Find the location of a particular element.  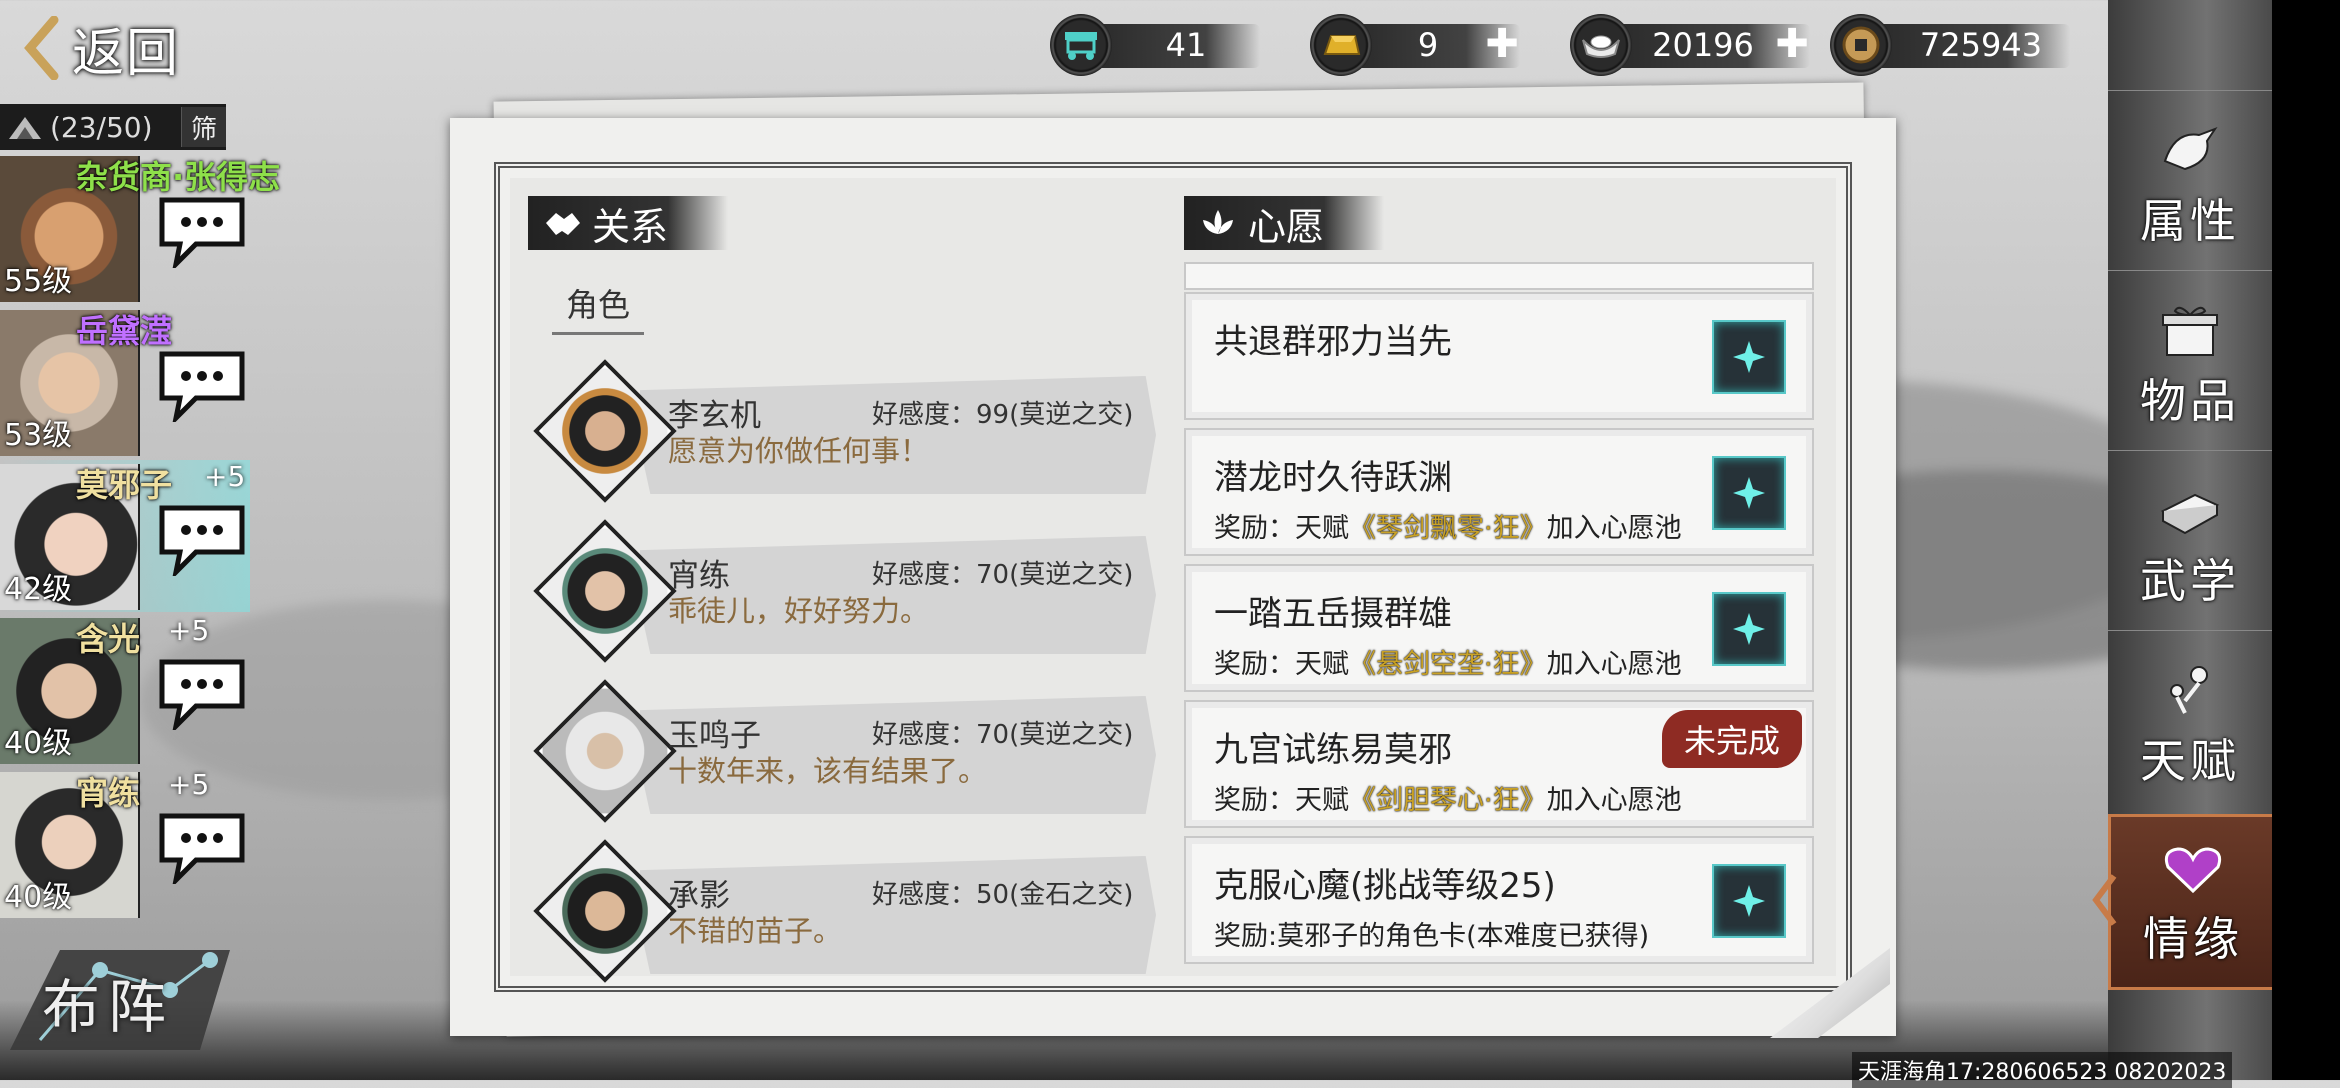

watermark: 天涯海角17:280606523 08202023 is located at coordinates (2042, 1070).